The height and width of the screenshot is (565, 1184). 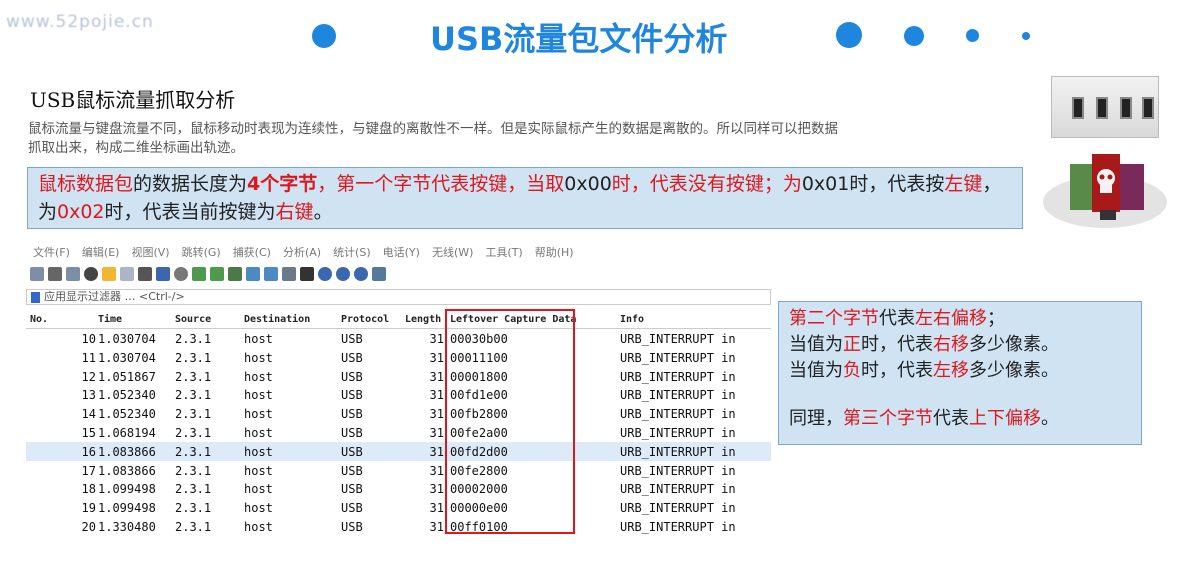 I want to click on note-text: 第三个字节, so click(x=888, y=418).